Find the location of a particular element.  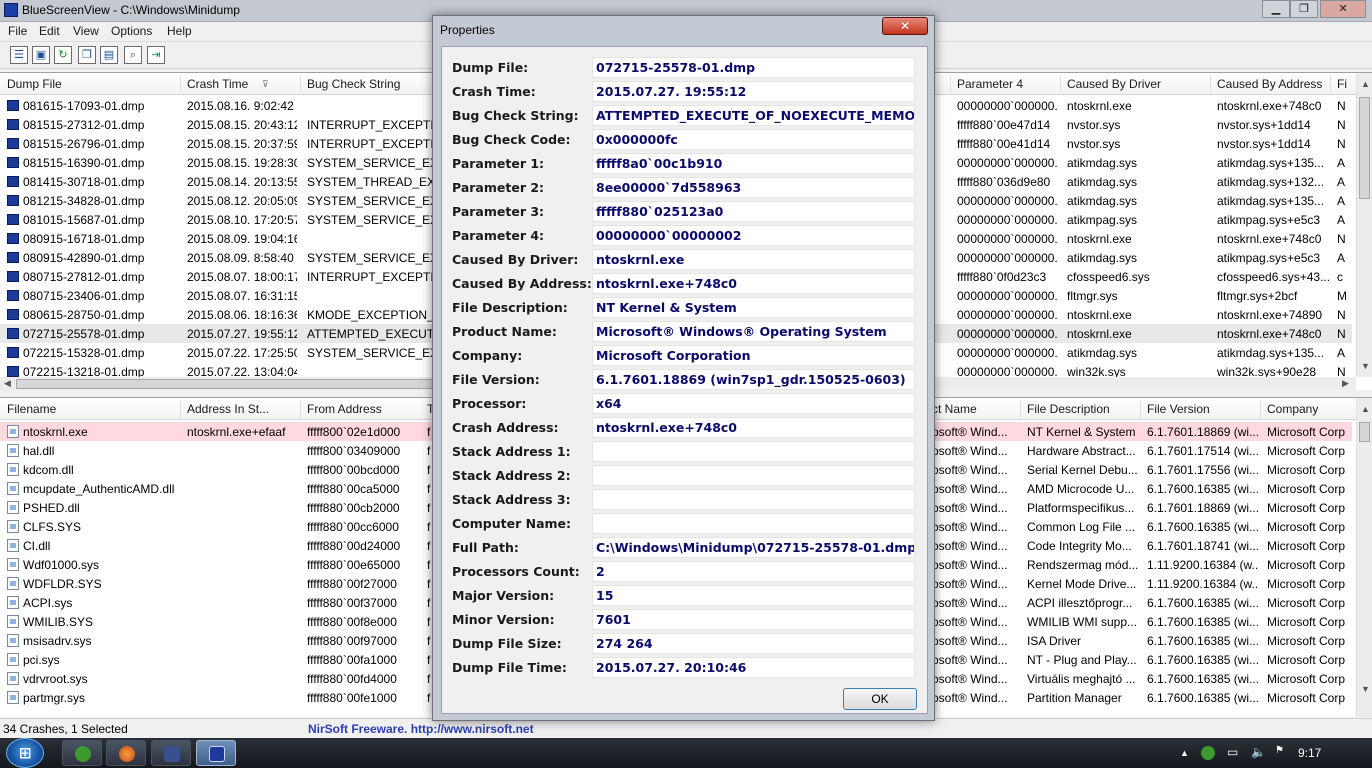

find-icon: ⌕ is located at coordinates (133, 55).